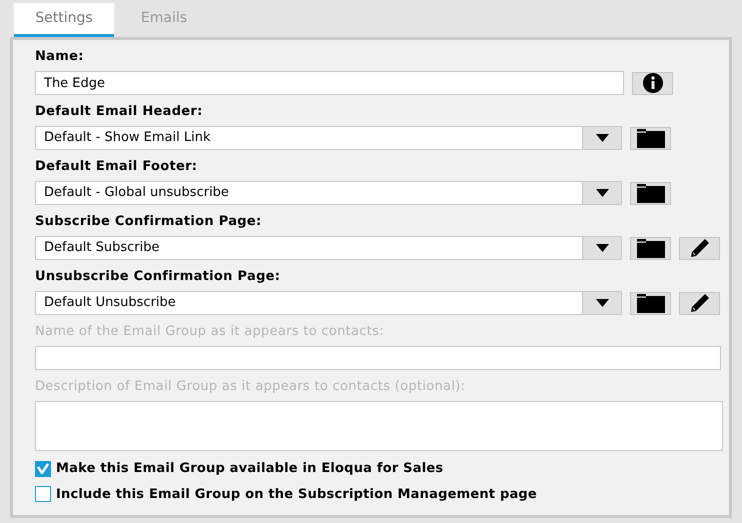 Image resolution: width=742 pixels, height=523 pixels. Describe the element at coordinates (119, 112) in the screenshot. I see `field-label: Default Email Header:` at that location.